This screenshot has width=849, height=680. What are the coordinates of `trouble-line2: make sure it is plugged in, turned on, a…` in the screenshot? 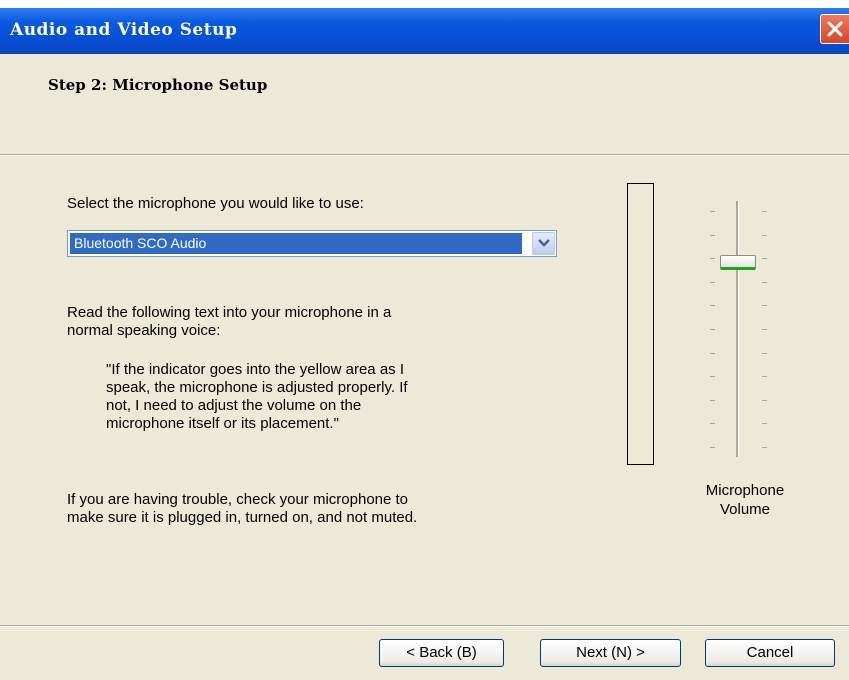 It's located at (242, 517).